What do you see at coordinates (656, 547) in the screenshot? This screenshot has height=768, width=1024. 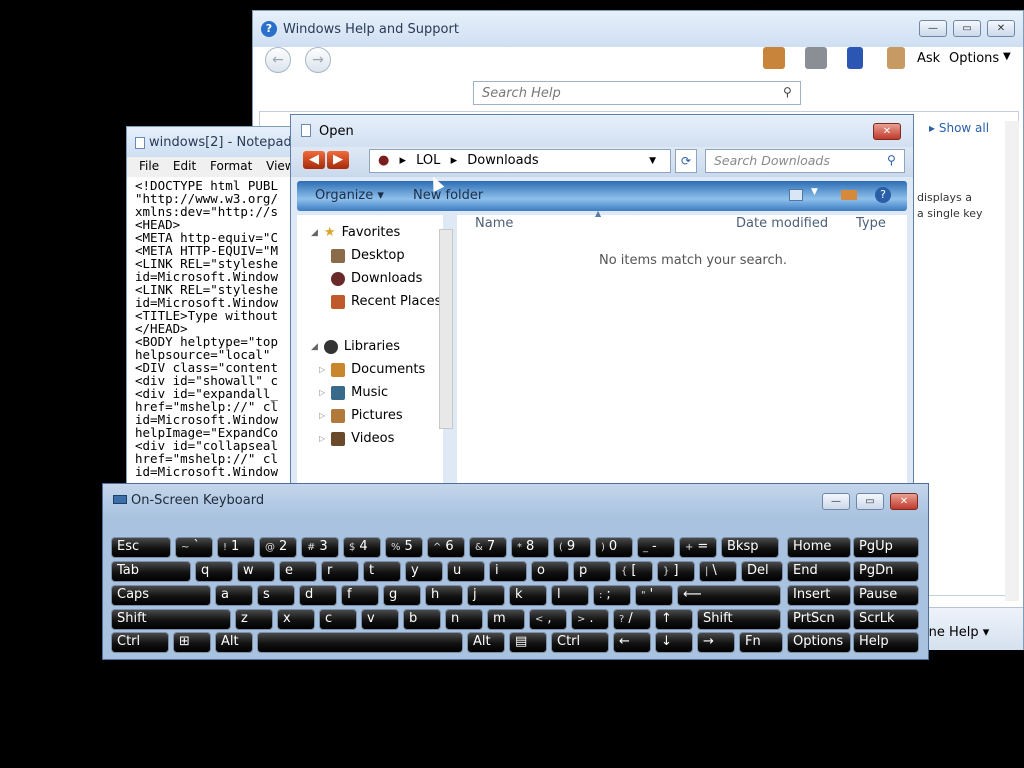 I see `key-symbol: _ -` at bounding box center [656, 547].